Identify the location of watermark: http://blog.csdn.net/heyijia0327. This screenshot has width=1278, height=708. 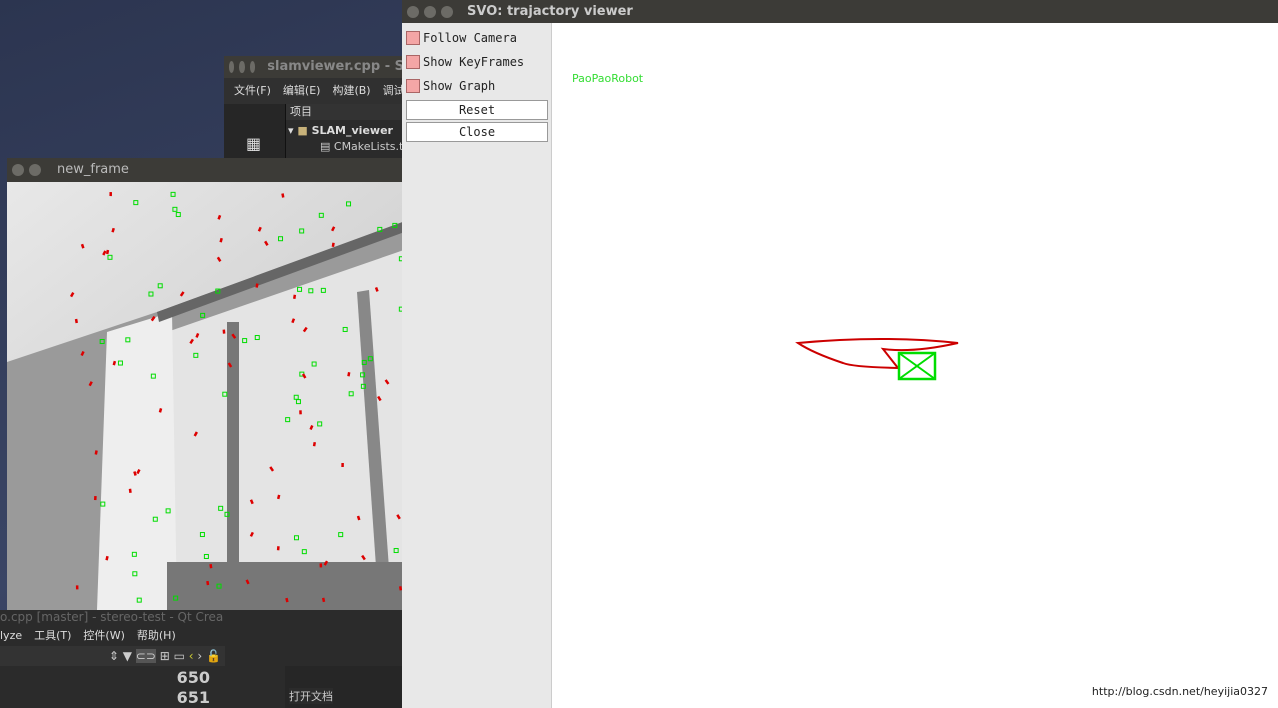
(1179, 691).